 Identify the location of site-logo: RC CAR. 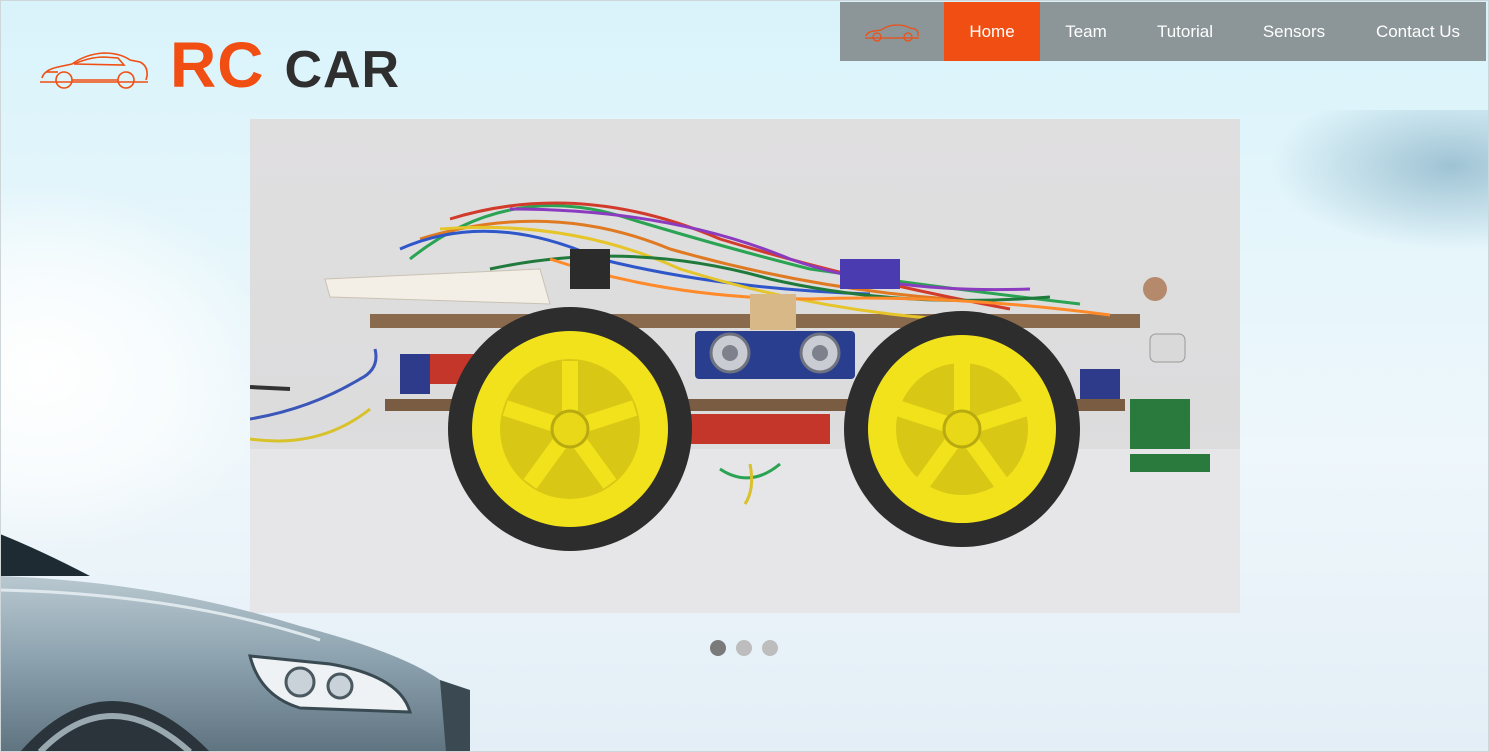
(219, 65).